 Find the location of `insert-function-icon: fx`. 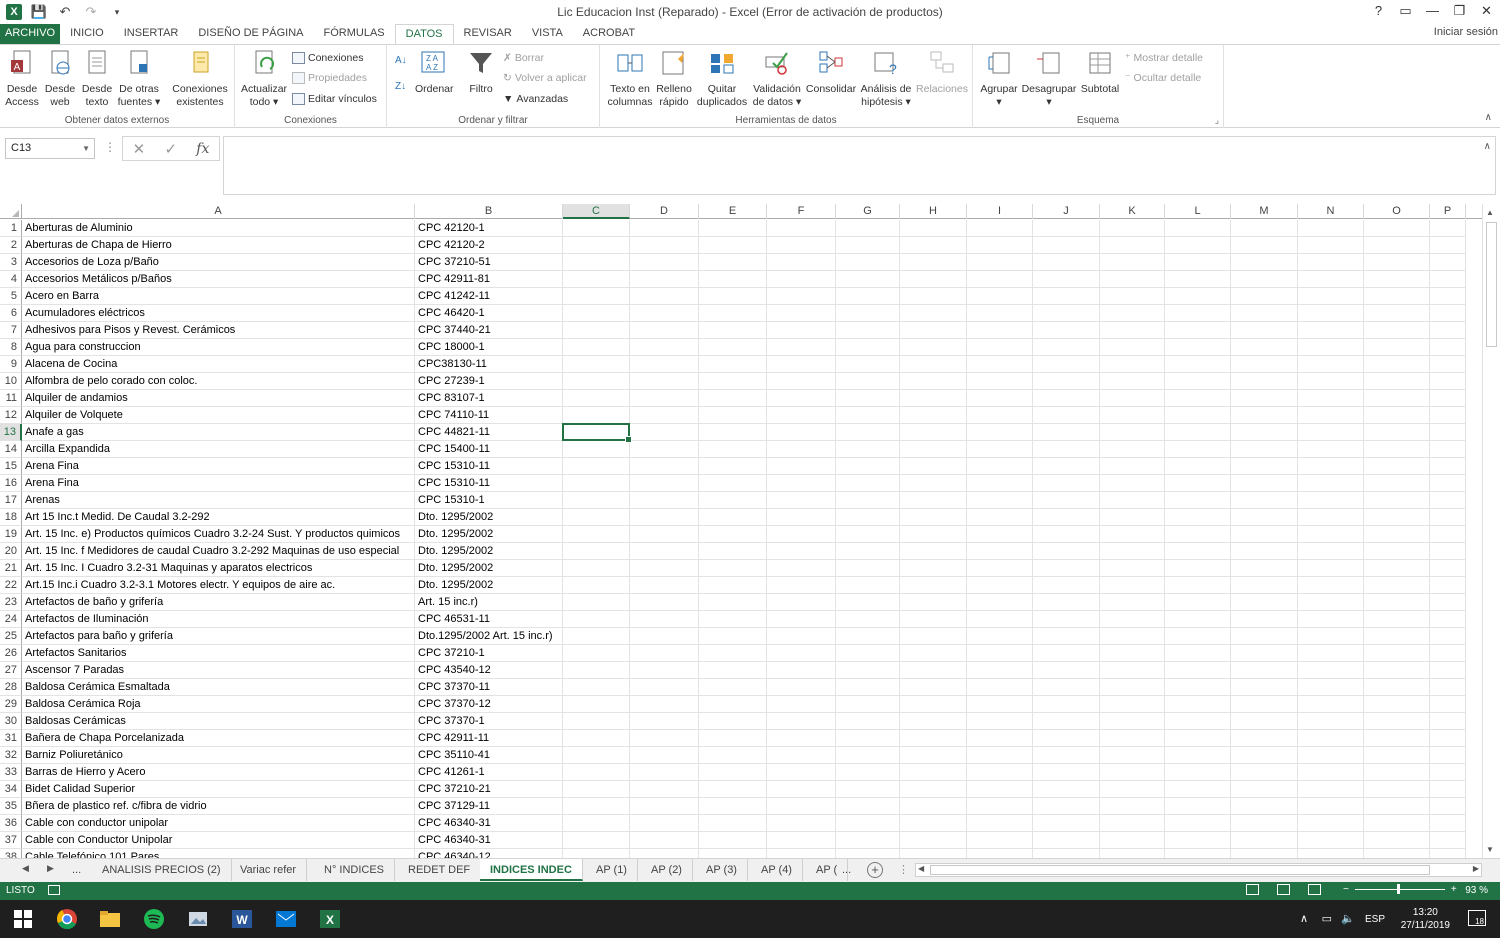

insert-function-icon: fx is located at coordinates (202, 149).